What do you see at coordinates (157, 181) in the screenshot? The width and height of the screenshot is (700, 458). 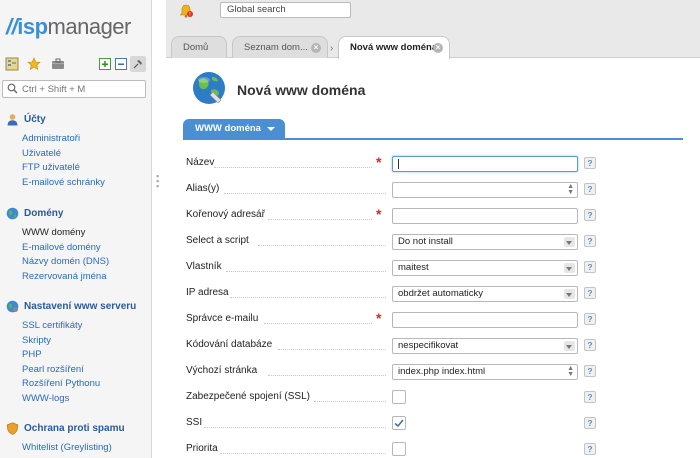 I see `splitter-grip-icon: ▪ ▪ ▪` at bounding box center [157, 181].